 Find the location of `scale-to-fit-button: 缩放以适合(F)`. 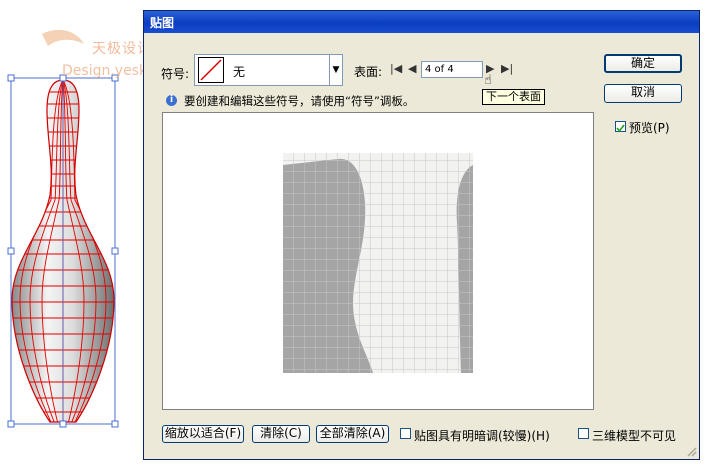

scale-to-fit-button: 缩放以适合(F) is located at coordinates (203, 434).